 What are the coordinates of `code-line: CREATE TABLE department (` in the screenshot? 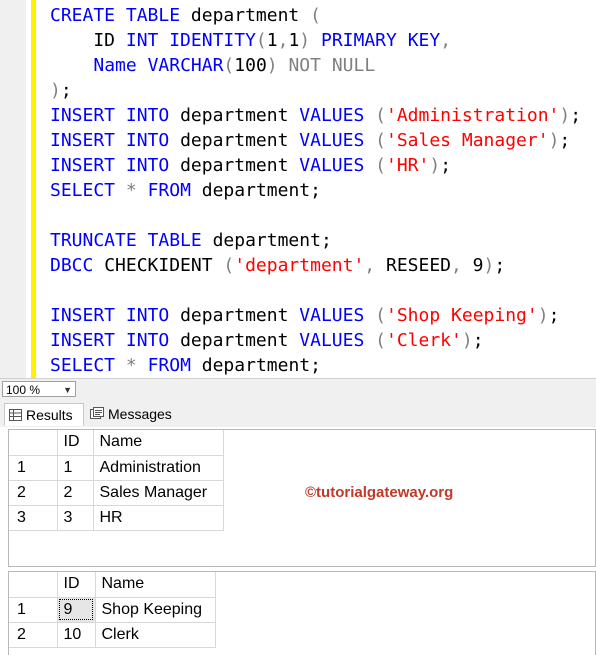 It's located at (315, 15).